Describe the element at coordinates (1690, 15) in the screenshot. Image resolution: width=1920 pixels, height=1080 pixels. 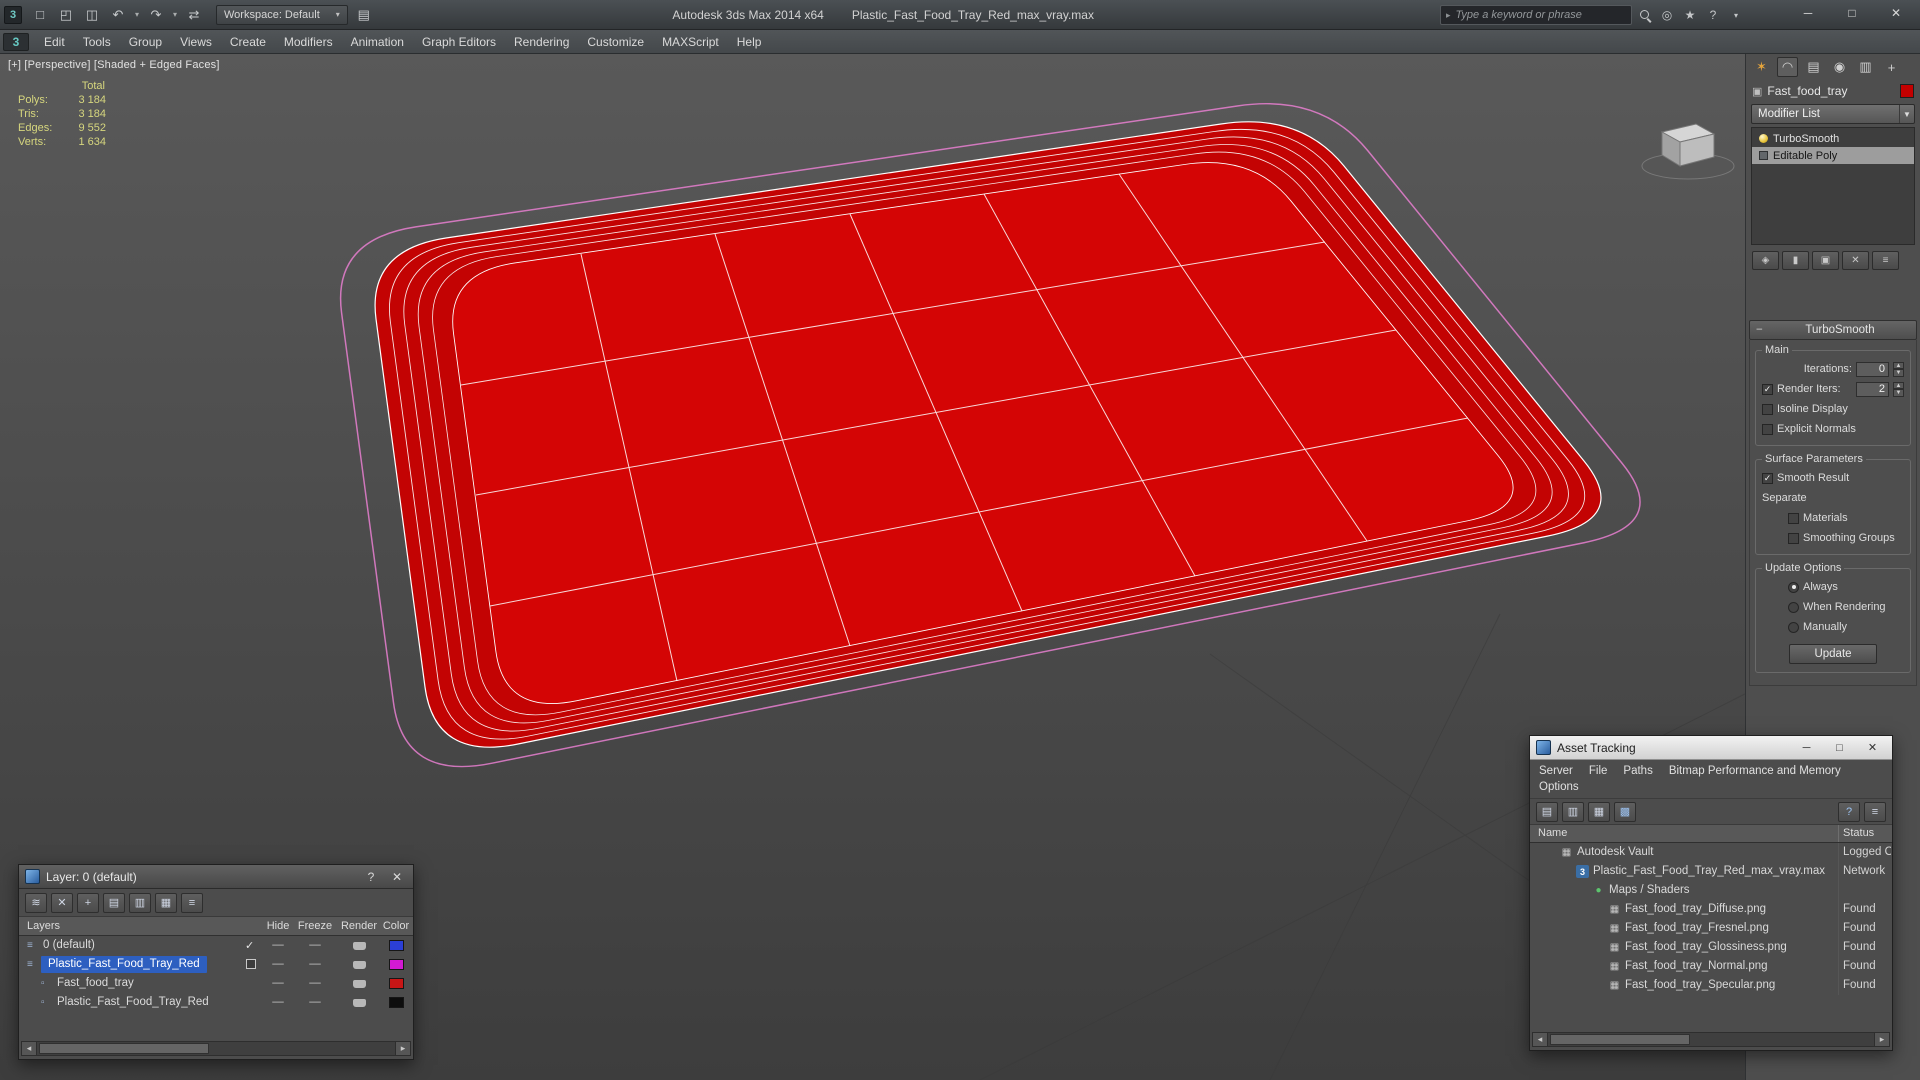
I see `favorites-star-icon: ★` at that location.